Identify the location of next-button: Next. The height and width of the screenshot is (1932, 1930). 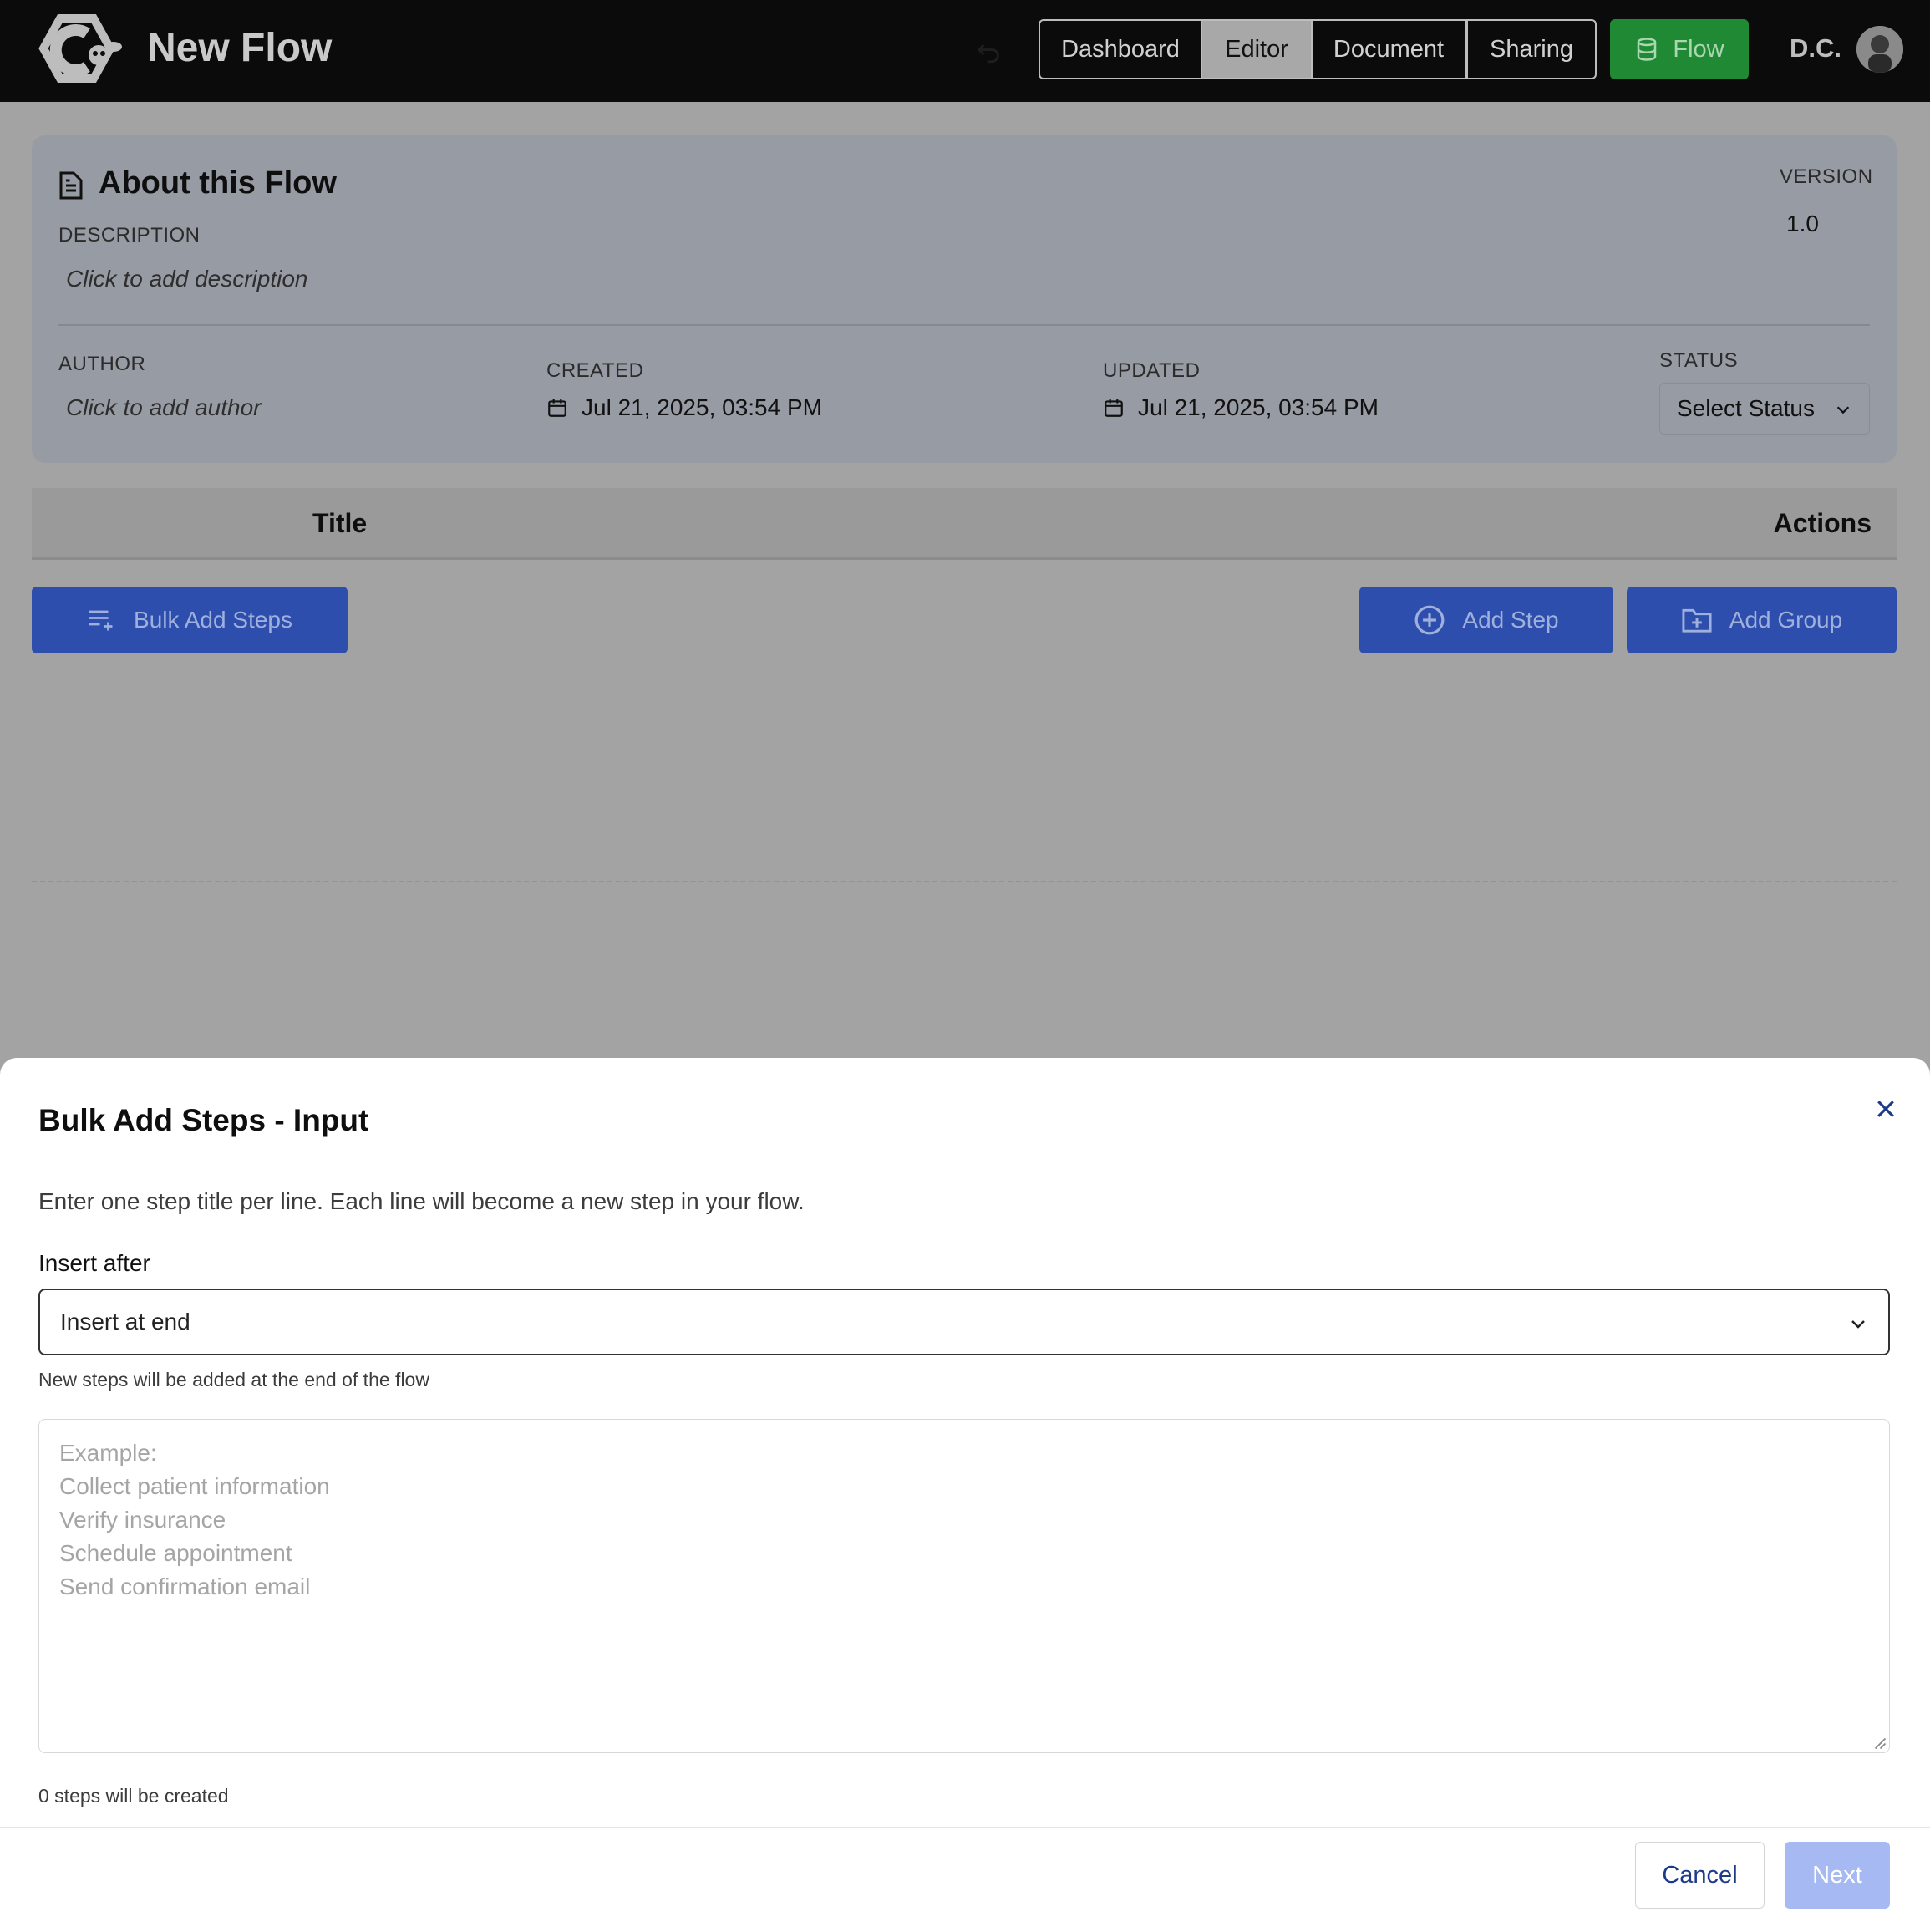
(1837, 1875).